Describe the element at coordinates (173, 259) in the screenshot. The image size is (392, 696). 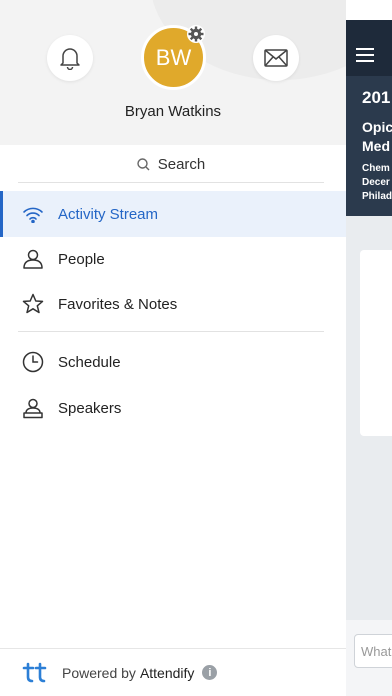
I see `menu-item-people: People` at that location.